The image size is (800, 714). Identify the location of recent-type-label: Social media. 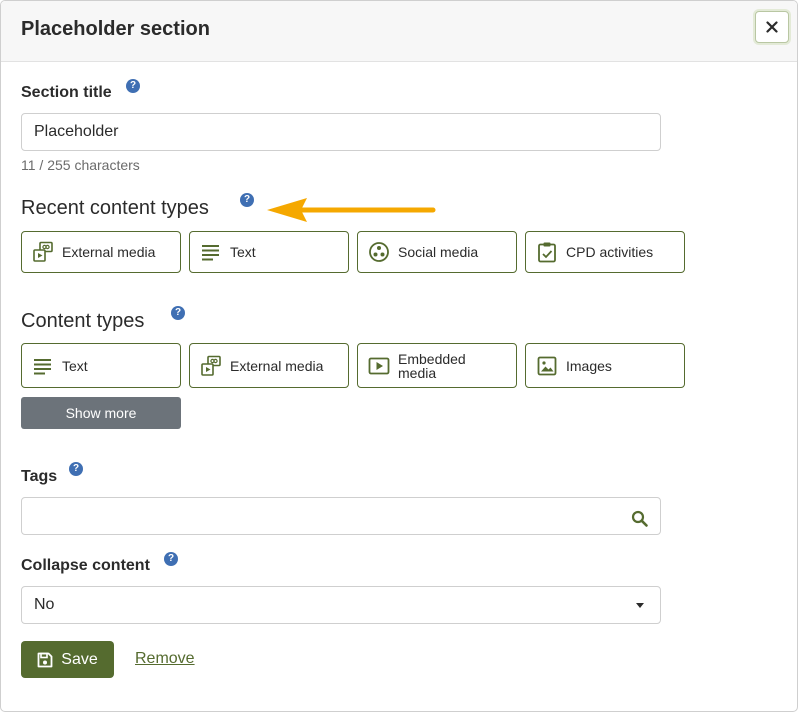
(438, 252).